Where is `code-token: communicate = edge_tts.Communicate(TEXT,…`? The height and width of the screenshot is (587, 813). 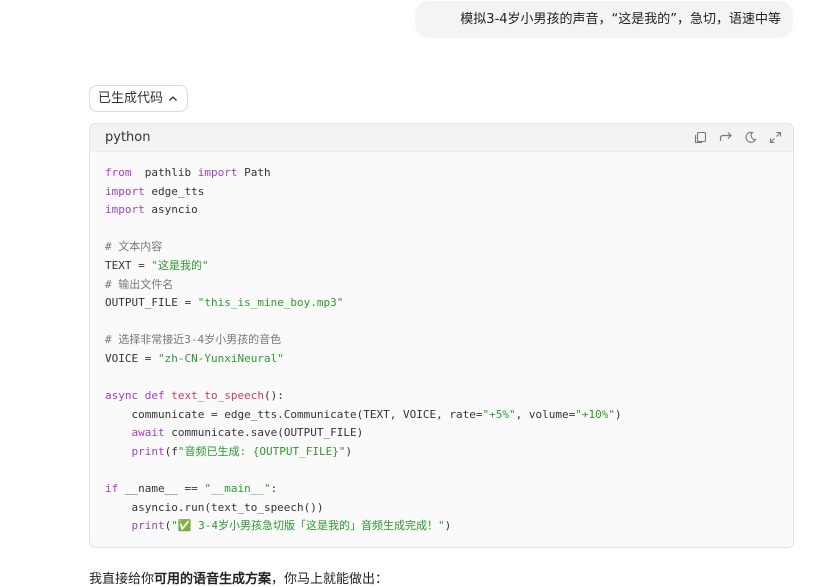 code-token: communicate = edge_tts.Communicate(TEXT,… is located at coordinates (294, 414).